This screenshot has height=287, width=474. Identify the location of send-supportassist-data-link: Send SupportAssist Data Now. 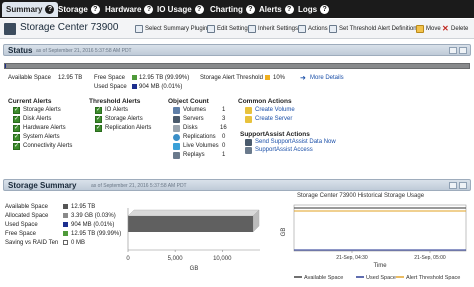
(295, 142).